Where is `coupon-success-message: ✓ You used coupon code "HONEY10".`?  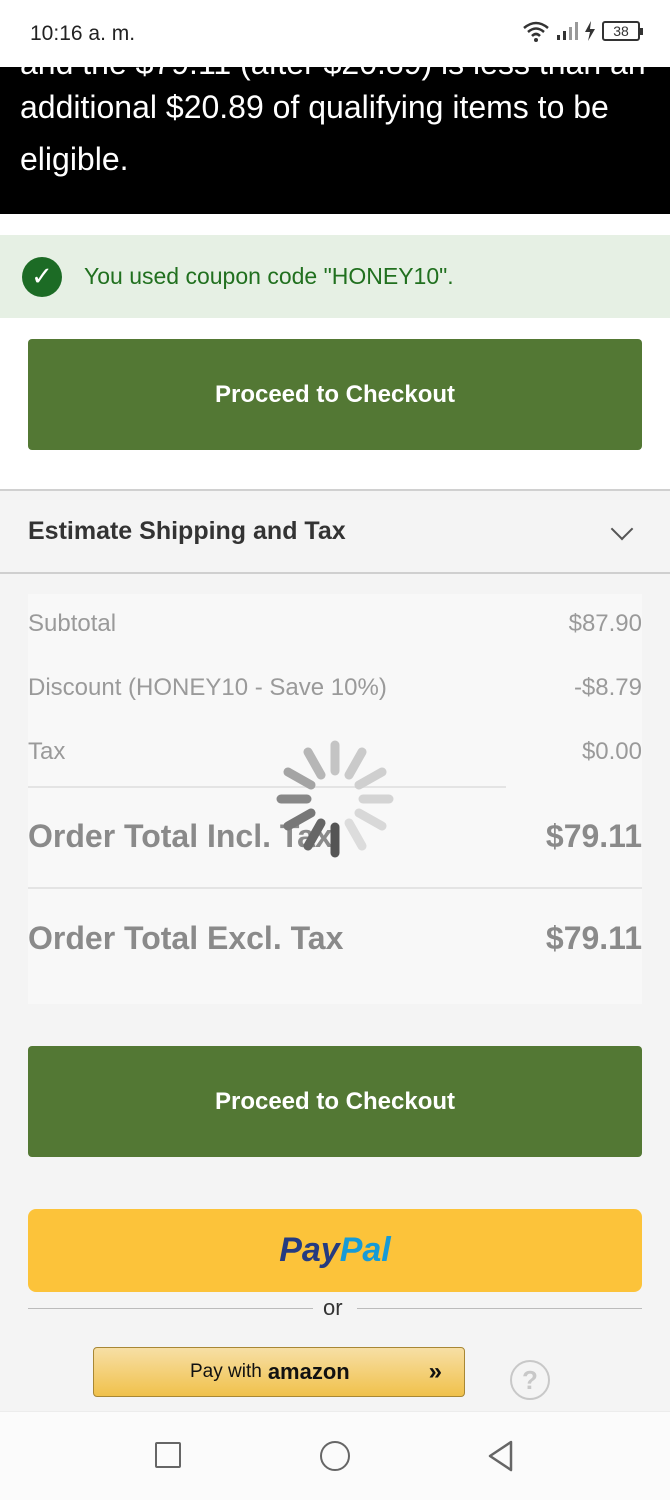 coupon-success-message: ✓ You used coupon code "HONEY10". is located at coordinates (335, 276).